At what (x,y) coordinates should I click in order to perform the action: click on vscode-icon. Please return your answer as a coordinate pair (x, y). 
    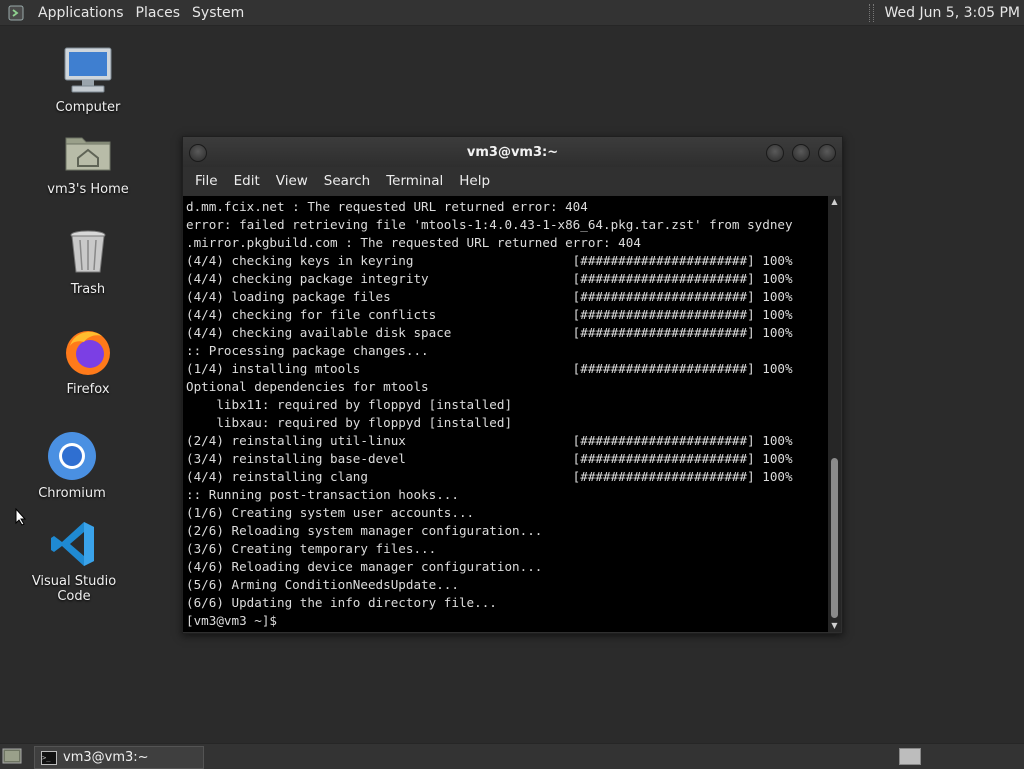
    Looking at the image, I should click on (74, 544).